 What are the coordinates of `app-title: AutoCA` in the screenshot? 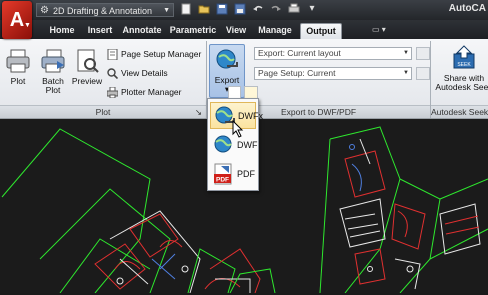 It's located at (467, 8).